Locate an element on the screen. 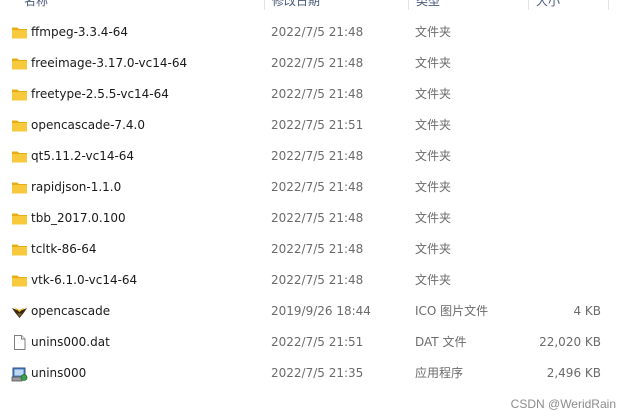  file-row: unins000 2022/7/5 21:35 应用程序 2,496 KB is located at coordinates (315, 373).